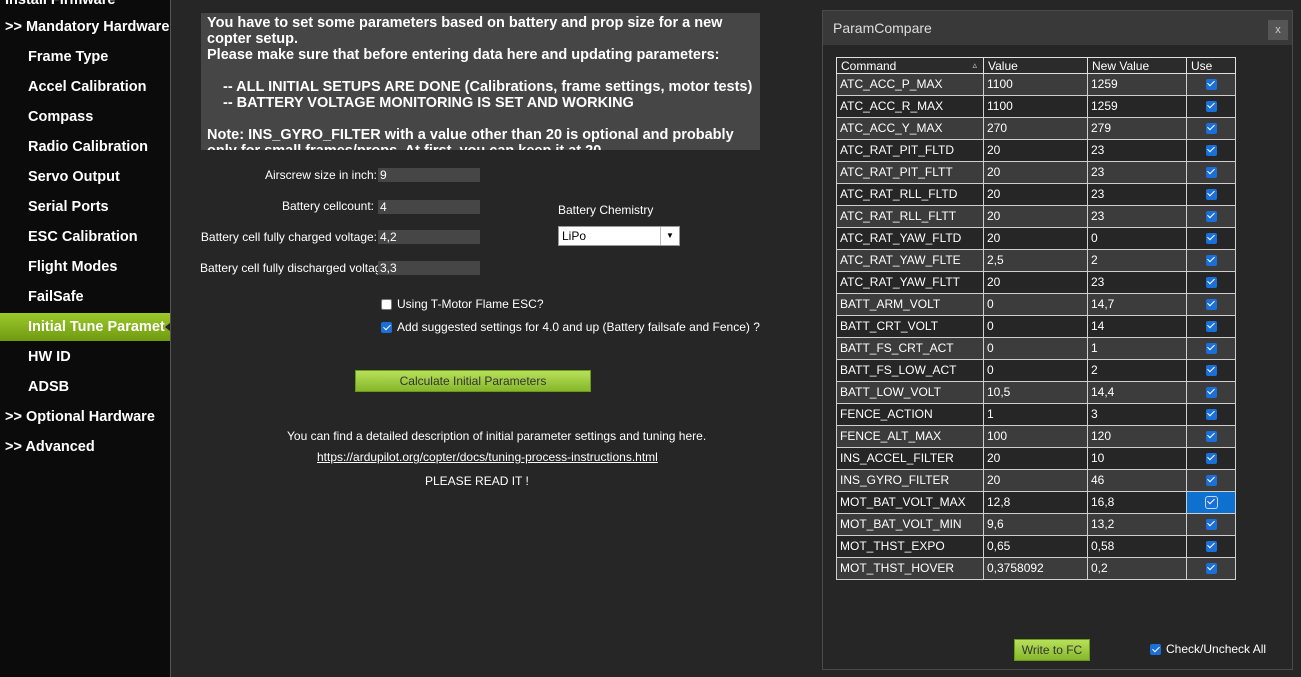 The width and height of the screenshot is (1301, 677). I want to click on sidebar-item-flight-modes: Flight Modes, so click(85, 267).